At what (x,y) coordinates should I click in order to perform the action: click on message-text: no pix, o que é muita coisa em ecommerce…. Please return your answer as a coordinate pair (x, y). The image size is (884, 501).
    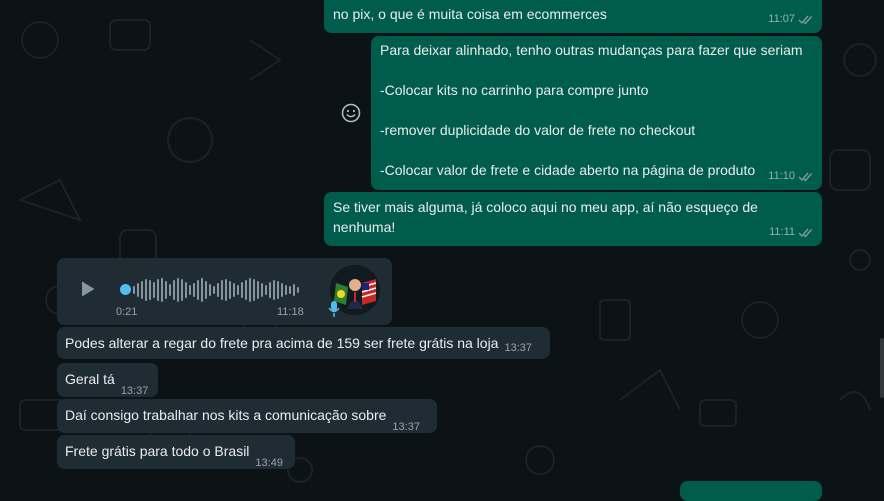
    Looking at the image, I should click on (470, 14).